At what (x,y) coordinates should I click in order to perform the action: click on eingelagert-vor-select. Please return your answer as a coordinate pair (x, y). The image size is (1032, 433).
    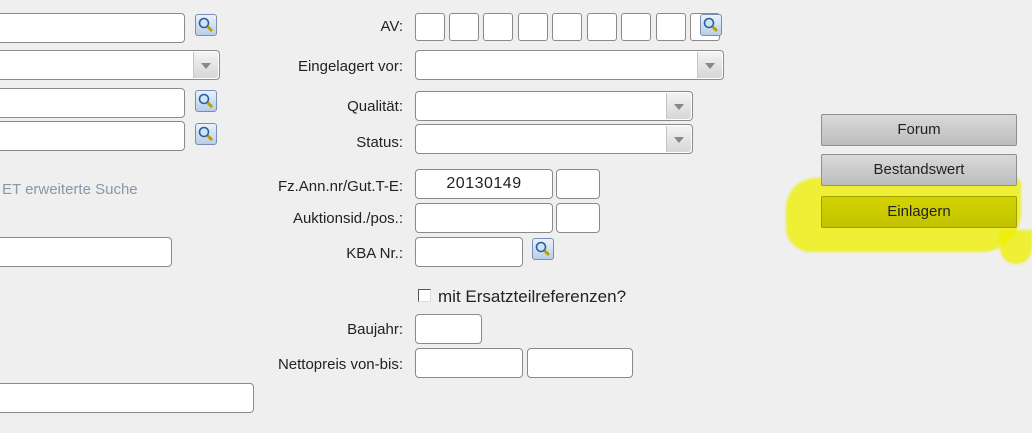
    Looking at the image, I should click on (569, 65).